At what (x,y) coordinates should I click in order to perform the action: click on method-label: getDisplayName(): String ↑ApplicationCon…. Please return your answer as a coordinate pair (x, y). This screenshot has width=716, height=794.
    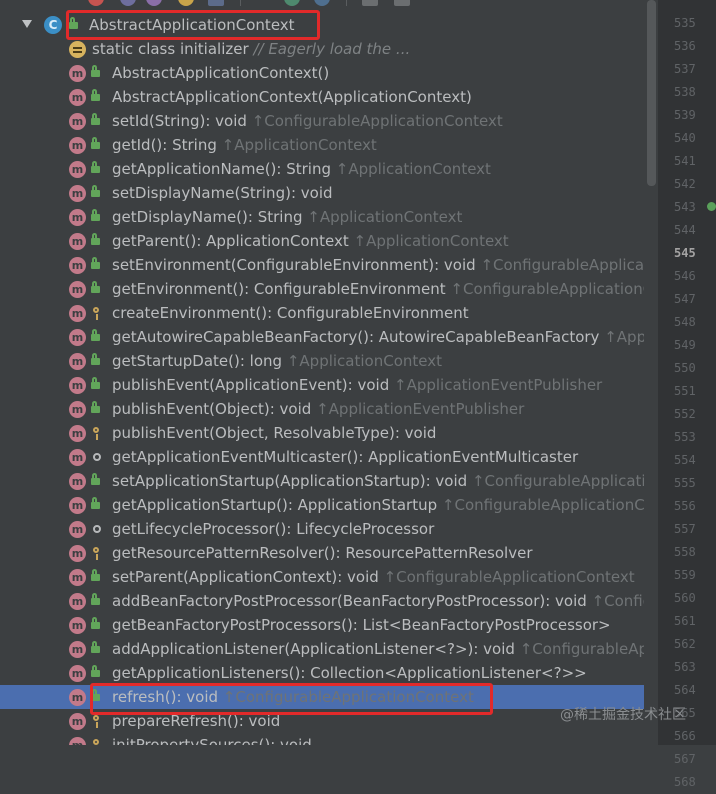
    Looking at the image, I should click on (287, 217).